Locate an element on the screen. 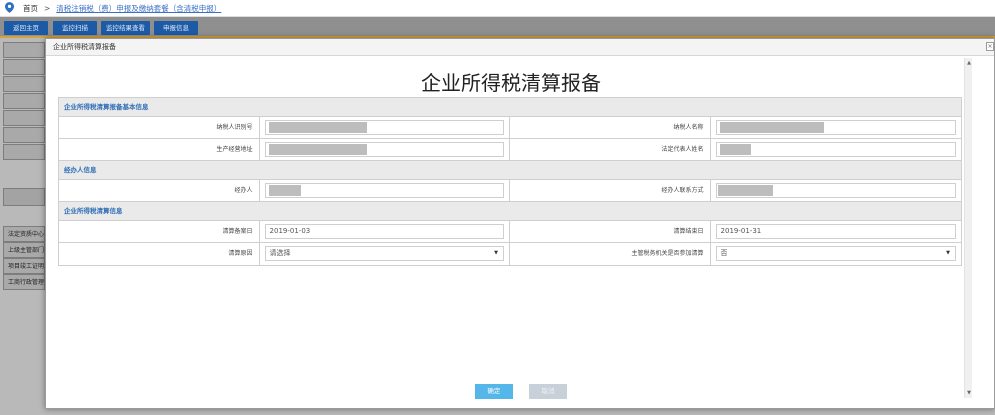 The width and height of the screenshot is (995, 415). dialog-header: 企业所得税清算报备 × is located at coordinates (520, 47).